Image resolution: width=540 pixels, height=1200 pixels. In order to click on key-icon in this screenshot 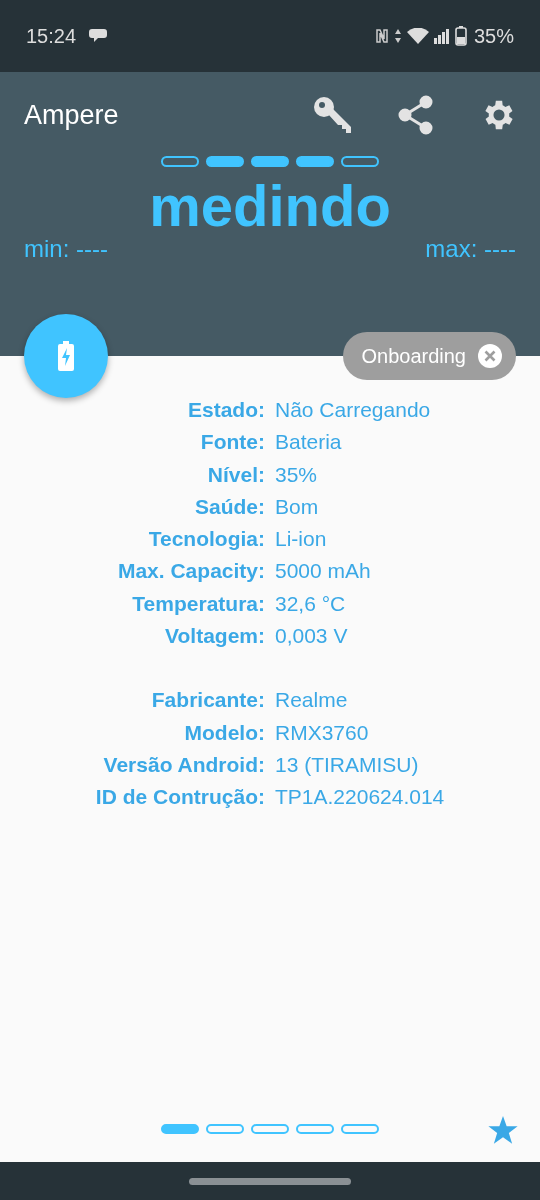, I will do `click(332, 115)`.